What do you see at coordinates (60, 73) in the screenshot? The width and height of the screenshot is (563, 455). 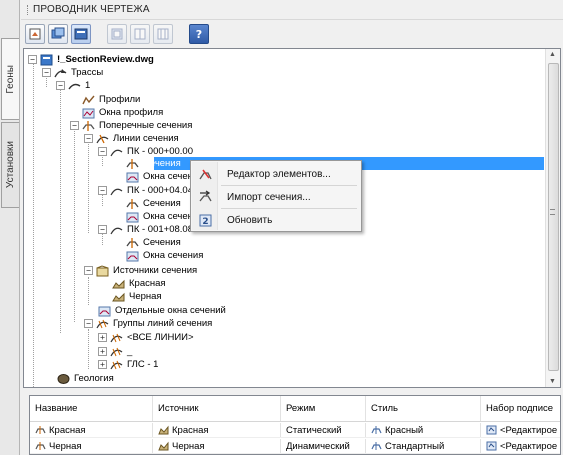 I see `alignments-icon` at bounding box center [60, 73].